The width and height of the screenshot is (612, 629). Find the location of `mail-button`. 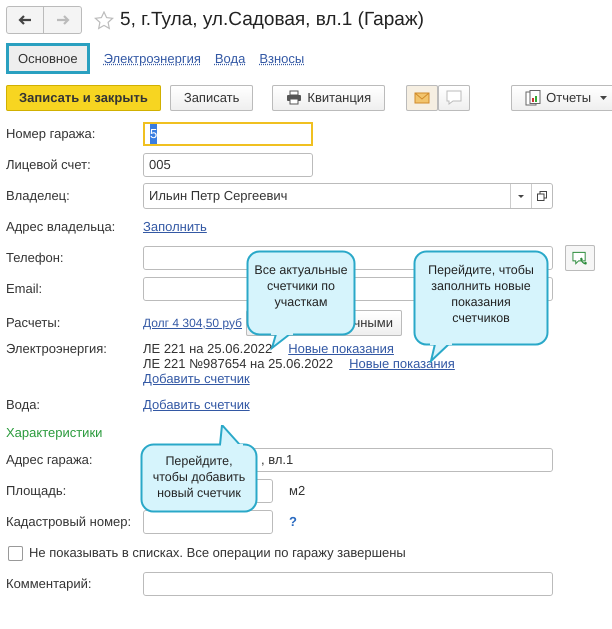

mail-button is located at coordinates (422, 97).